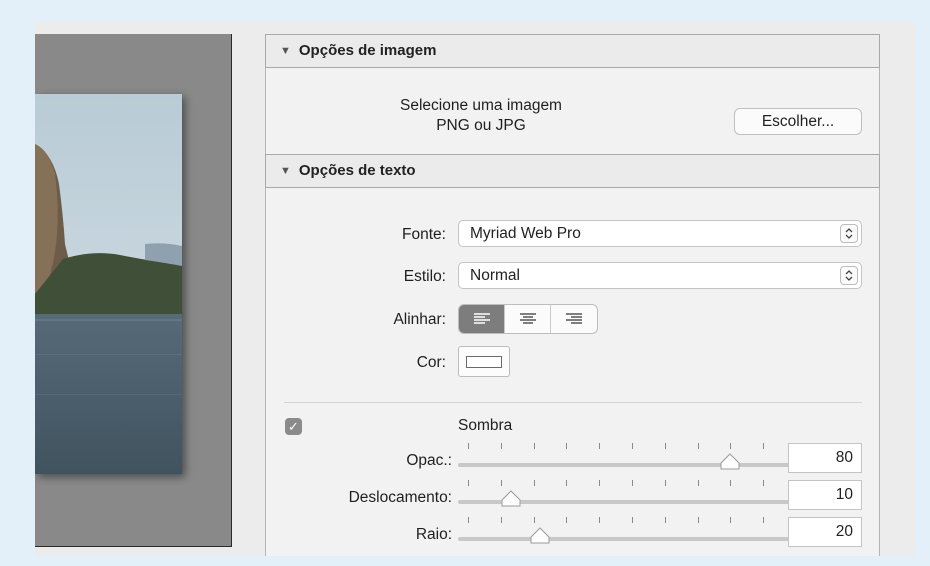 The width and height of the screenshot is (930, 566). What do you see at coordinates (825, 495) in the screenshot?
I see `offset-value-field: 10` at bounding box center [825, 495].